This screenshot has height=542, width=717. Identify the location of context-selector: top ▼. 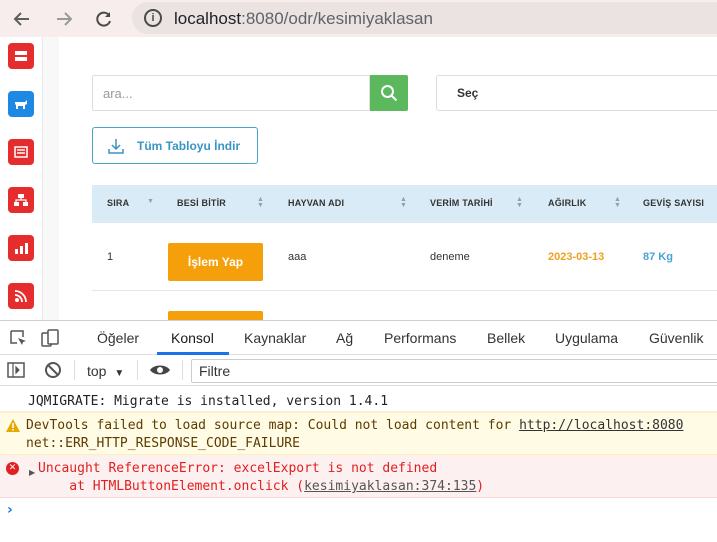
(105, 371).